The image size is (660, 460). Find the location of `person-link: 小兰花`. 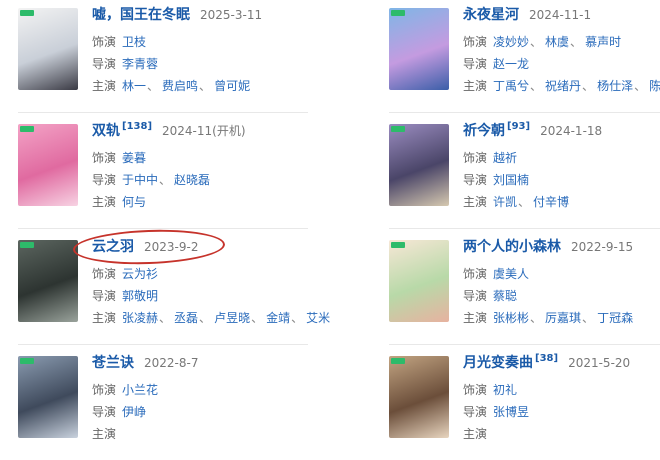

person-link: 小兰花 is located at coordinates (140, 390).